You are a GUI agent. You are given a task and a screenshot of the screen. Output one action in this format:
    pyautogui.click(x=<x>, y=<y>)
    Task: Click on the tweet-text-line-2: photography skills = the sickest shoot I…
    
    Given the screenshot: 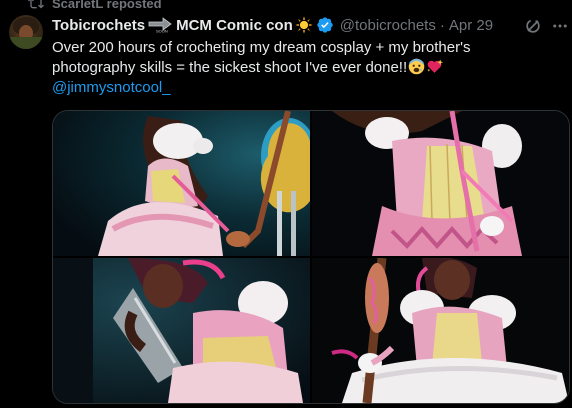 What is the action you would take?
    pyautogui.click(x=230, y=67)
    